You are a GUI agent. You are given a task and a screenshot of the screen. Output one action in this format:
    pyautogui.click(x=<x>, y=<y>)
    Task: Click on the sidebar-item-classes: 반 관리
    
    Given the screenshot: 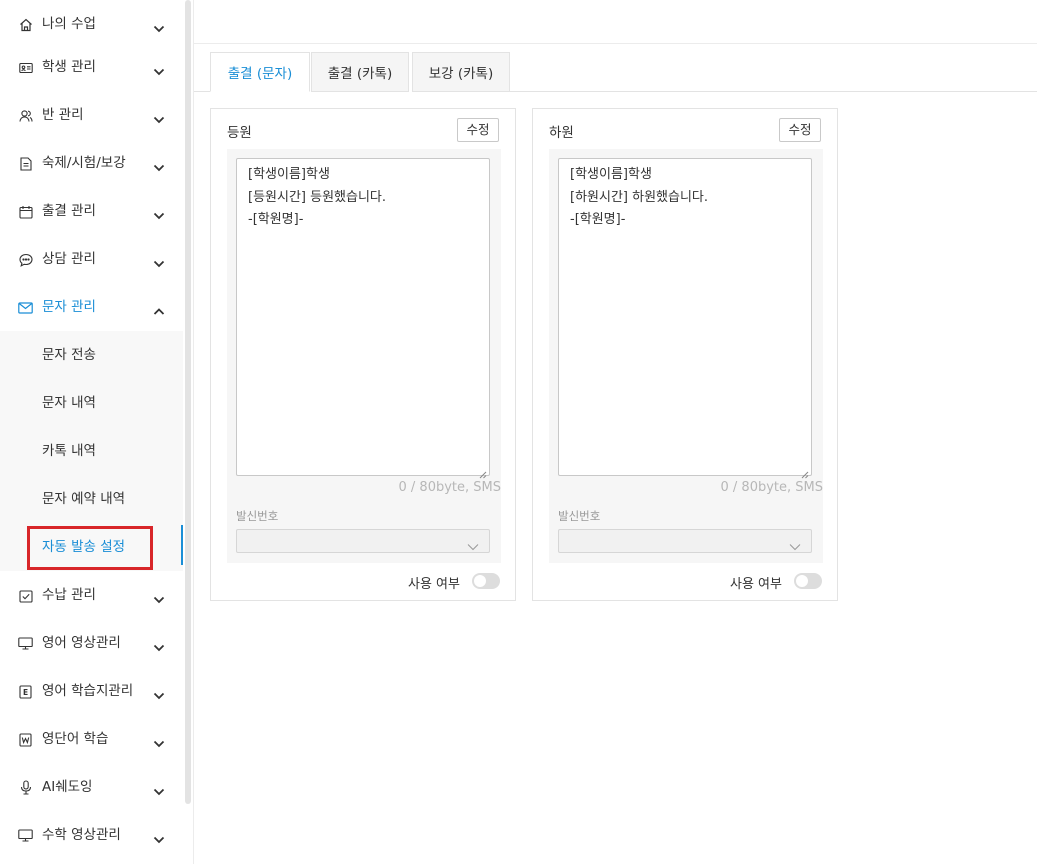 What is the action you would take?
    pyautogui.click(x=91, y=115)
    